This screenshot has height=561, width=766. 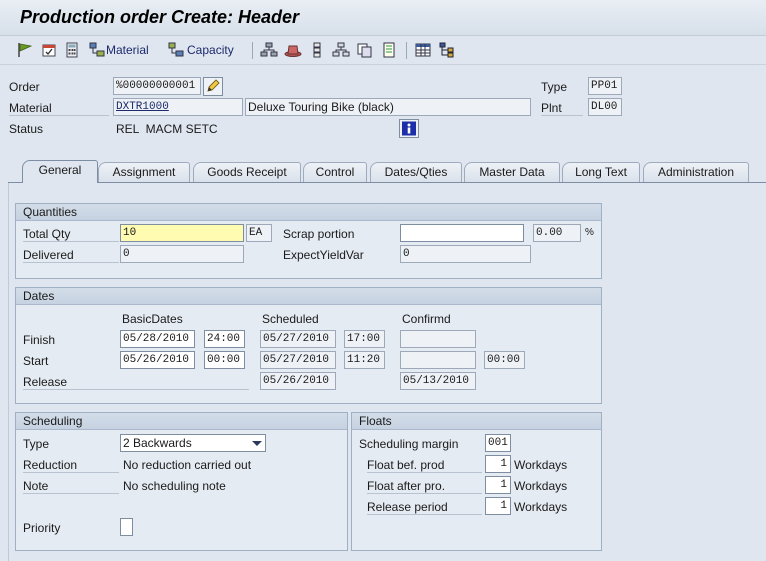 What do you see at coordinates (554, 87) in the screenshot?
I see `type-label: Type` at bounding box center [554, 87].